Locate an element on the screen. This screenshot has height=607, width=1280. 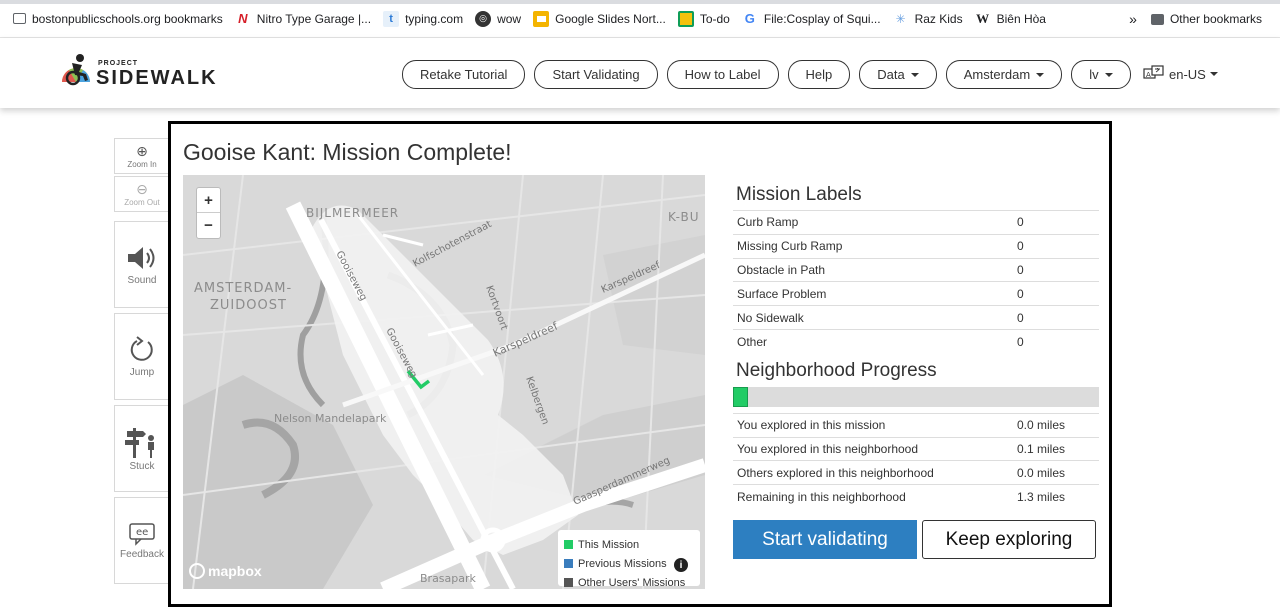
svg-text: ee is located at coordinates (142, 532).